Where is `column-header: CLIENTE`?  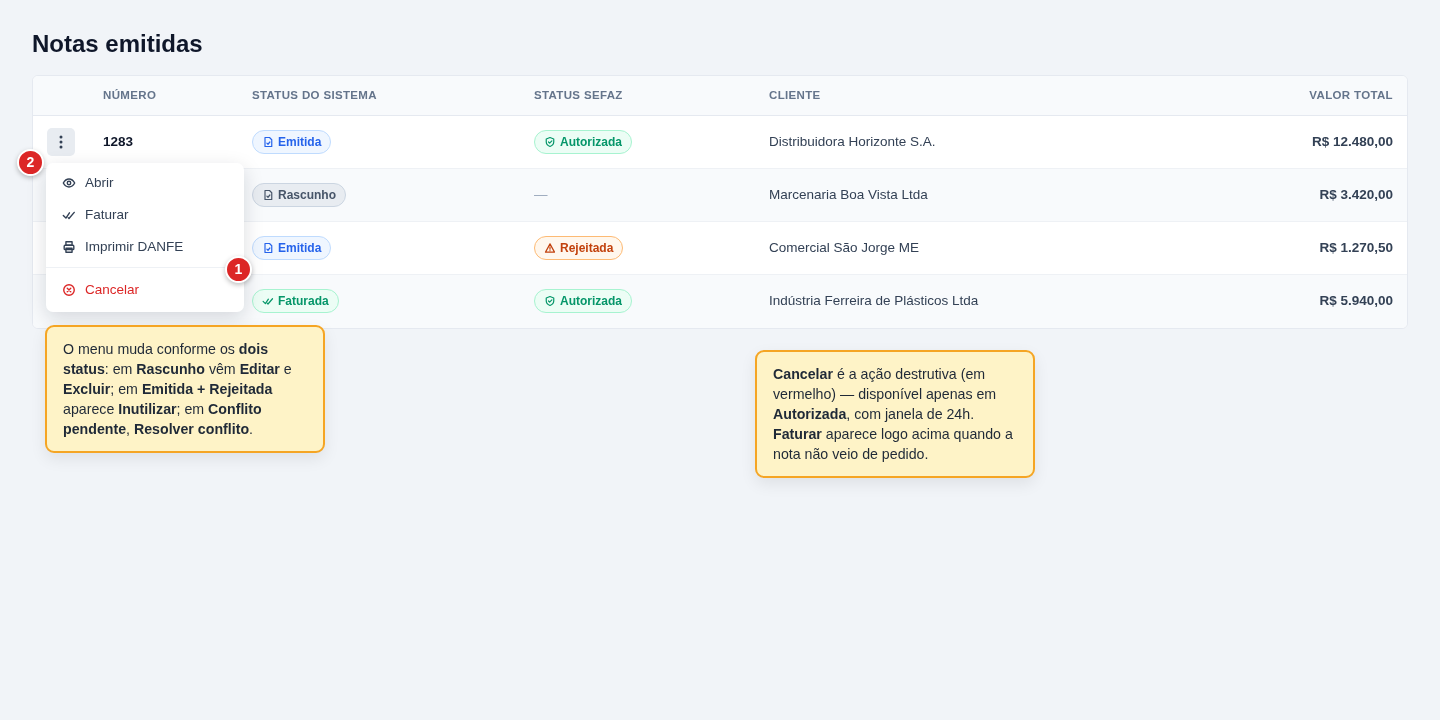
column-header: CLIENTE is located at coordinates (795, 94).